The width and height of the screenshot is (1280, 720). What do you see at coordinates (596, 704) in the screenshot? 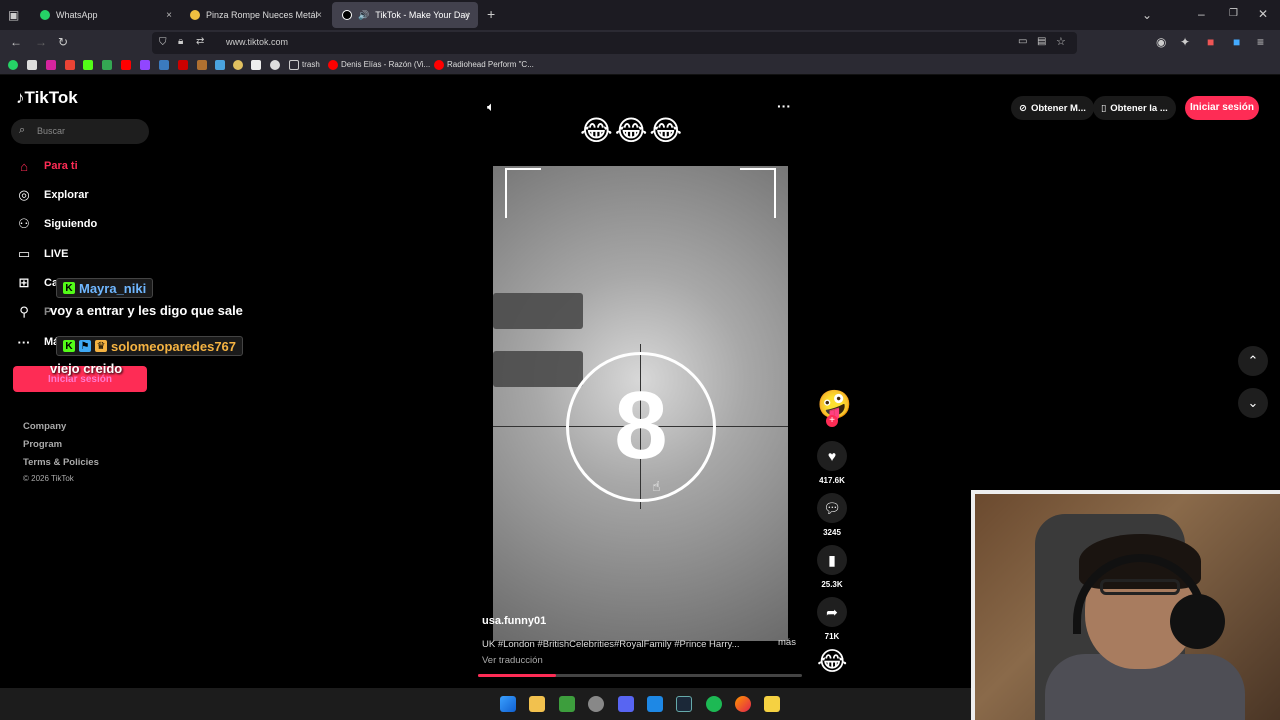
I see `settings-icon` at bounding box center [596, 704].